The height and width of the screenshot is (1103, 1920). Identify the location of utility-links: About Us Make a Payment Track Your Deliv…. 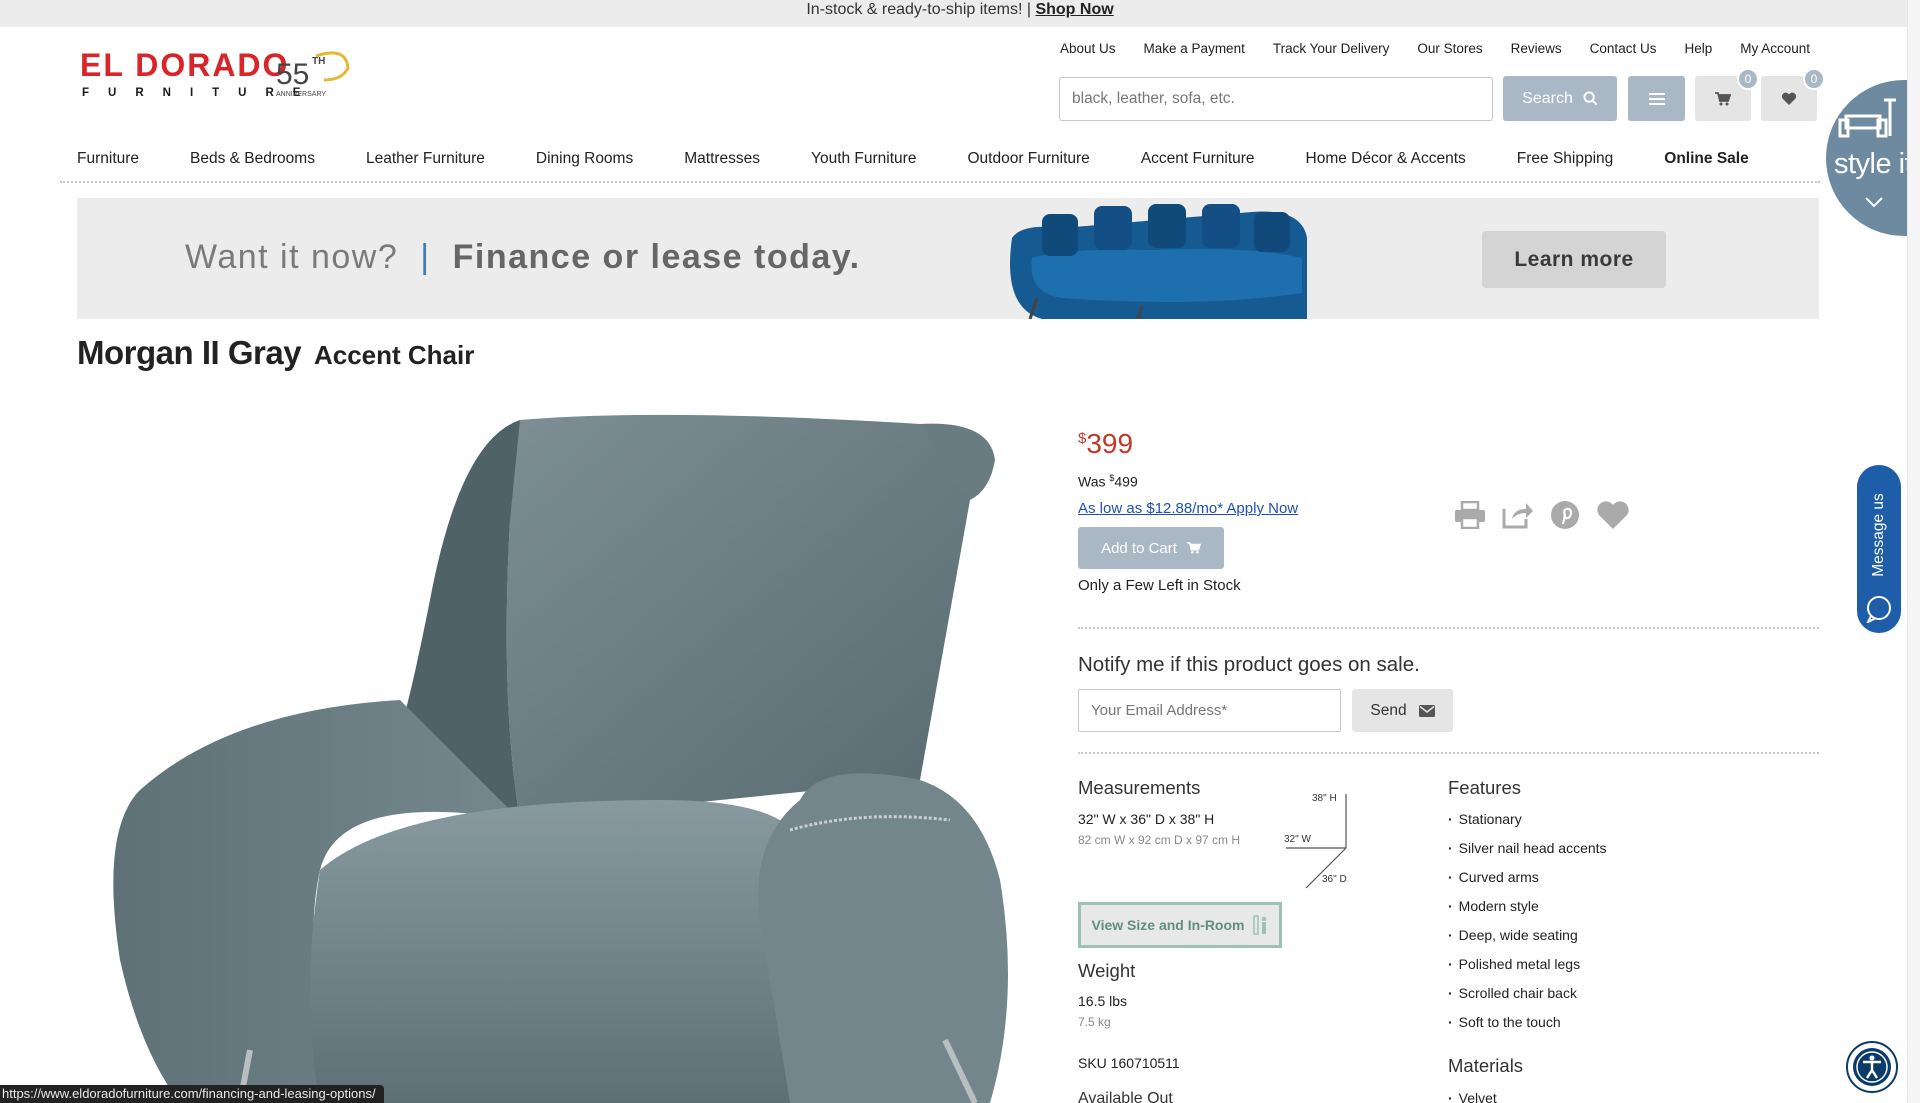
(1435, 48).